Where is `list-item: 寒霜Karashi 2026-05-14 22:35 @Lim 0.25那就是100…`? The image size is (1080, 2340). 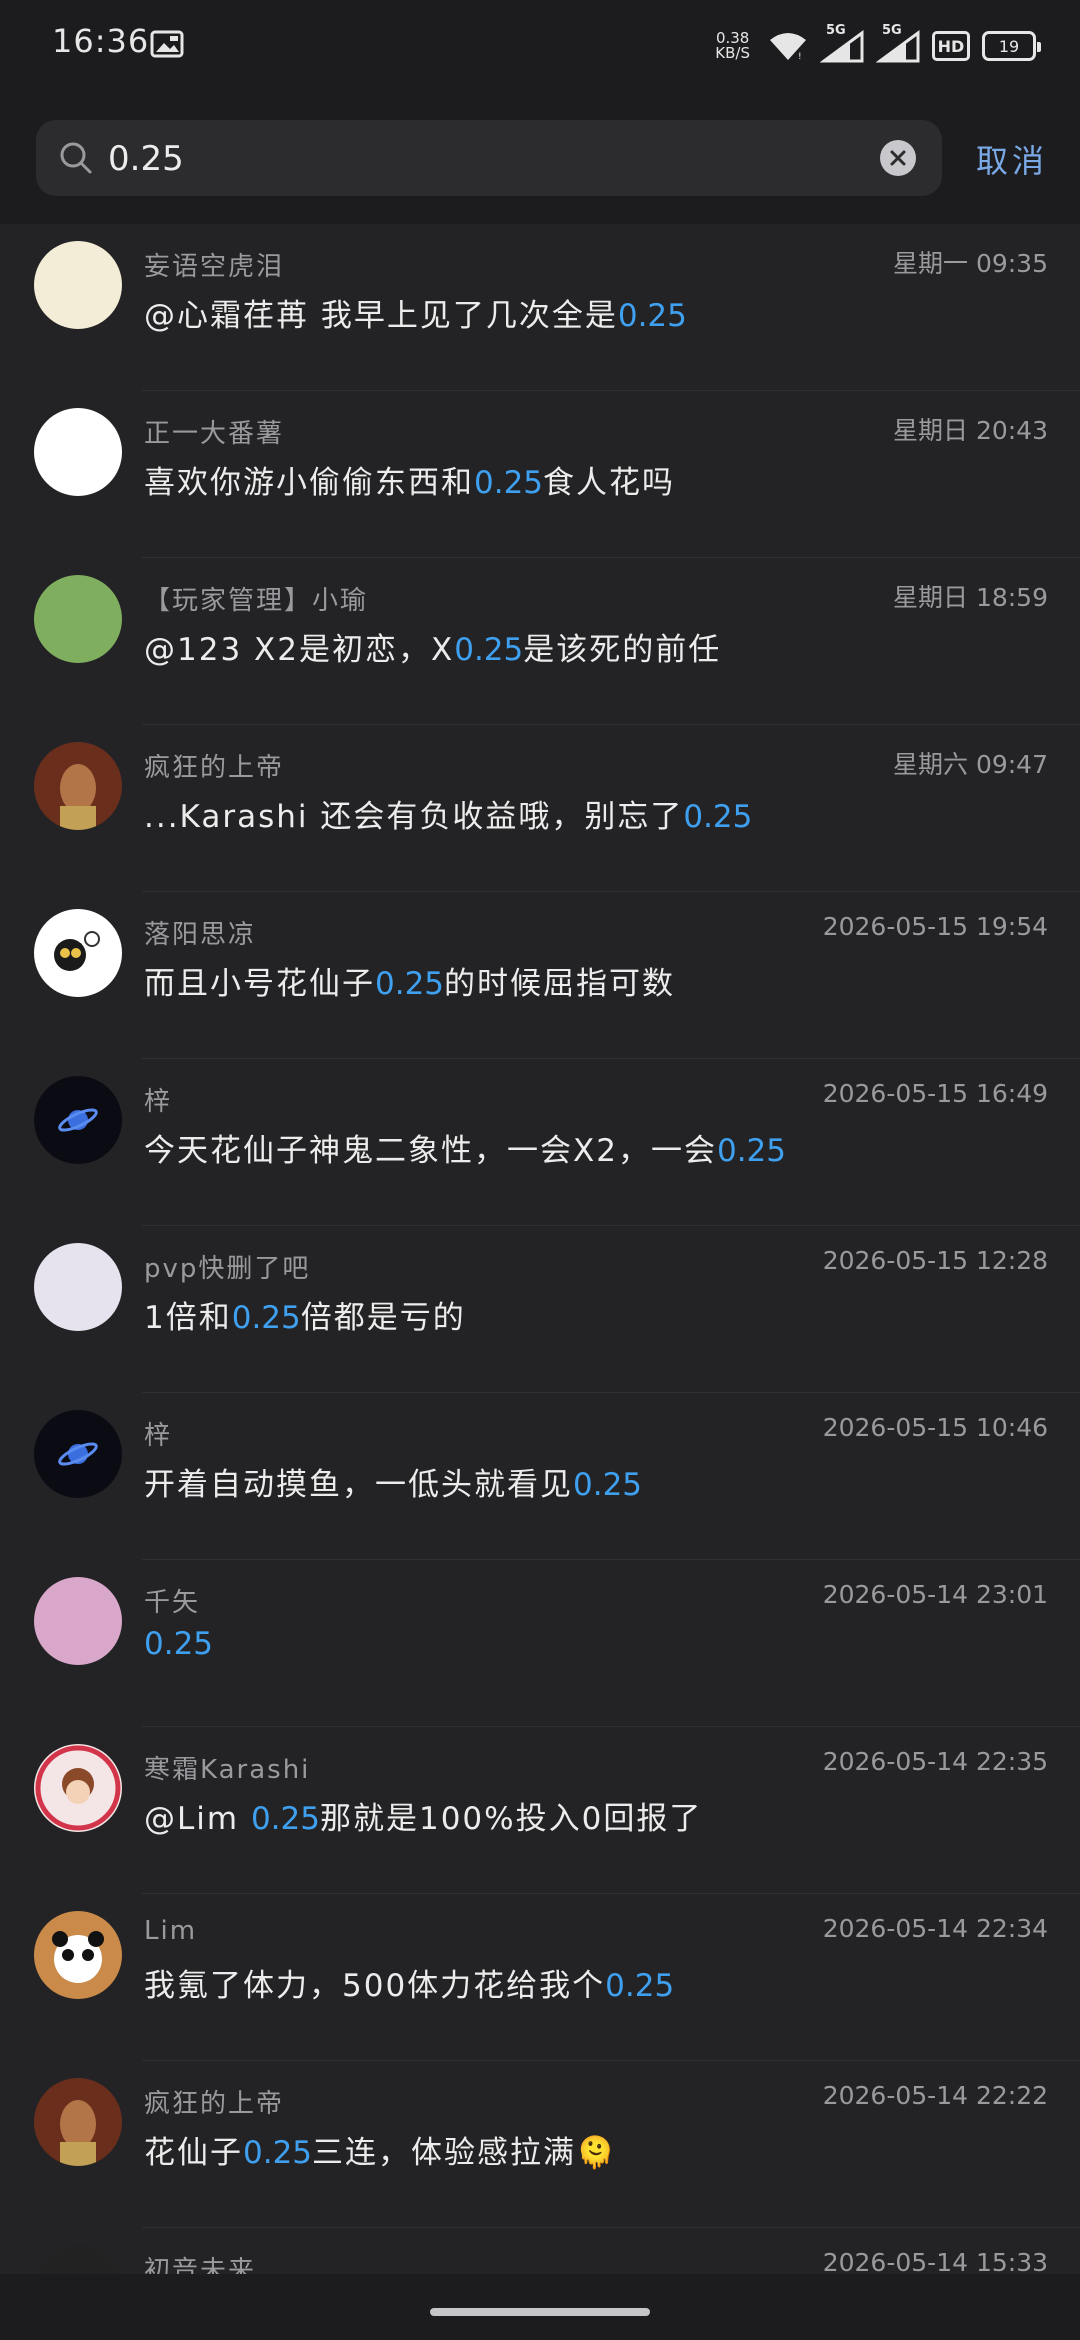
list-item: 寒霜Karashi 2026-05-14 22:35 @Lim 0.25那就是100… is located at coordinates (540, 1810).